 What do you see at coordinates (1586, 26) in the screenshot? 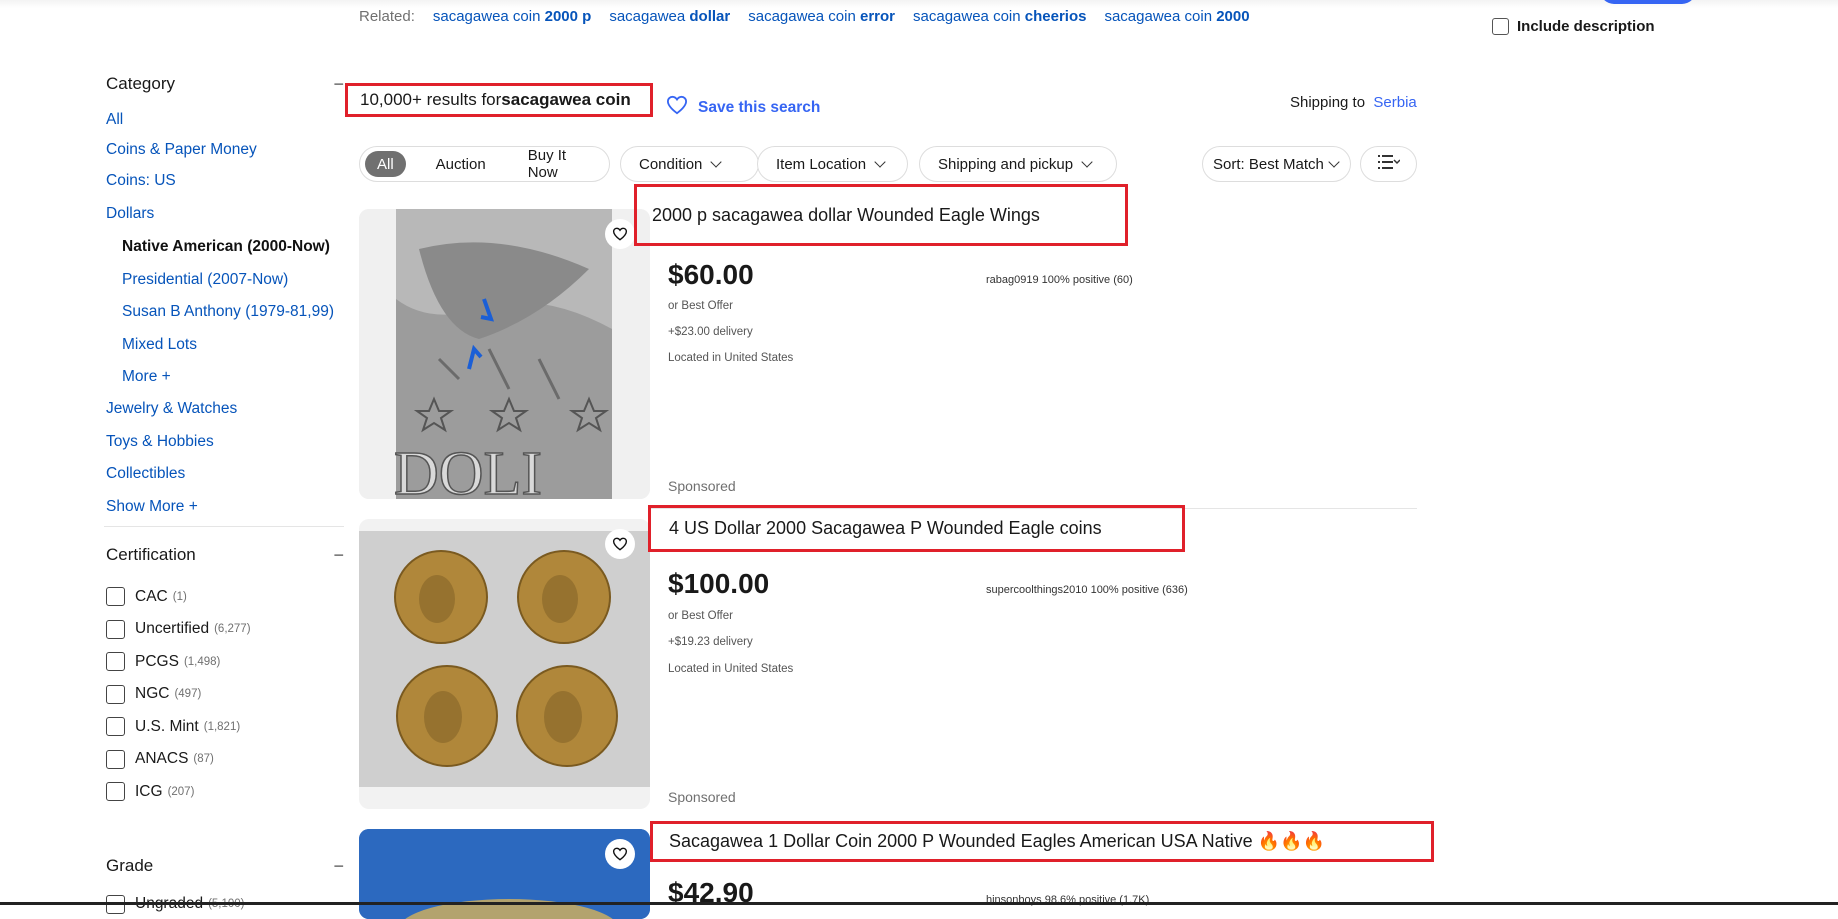
I see `include-description-label: Include description` at bounding box center [1586, 26].